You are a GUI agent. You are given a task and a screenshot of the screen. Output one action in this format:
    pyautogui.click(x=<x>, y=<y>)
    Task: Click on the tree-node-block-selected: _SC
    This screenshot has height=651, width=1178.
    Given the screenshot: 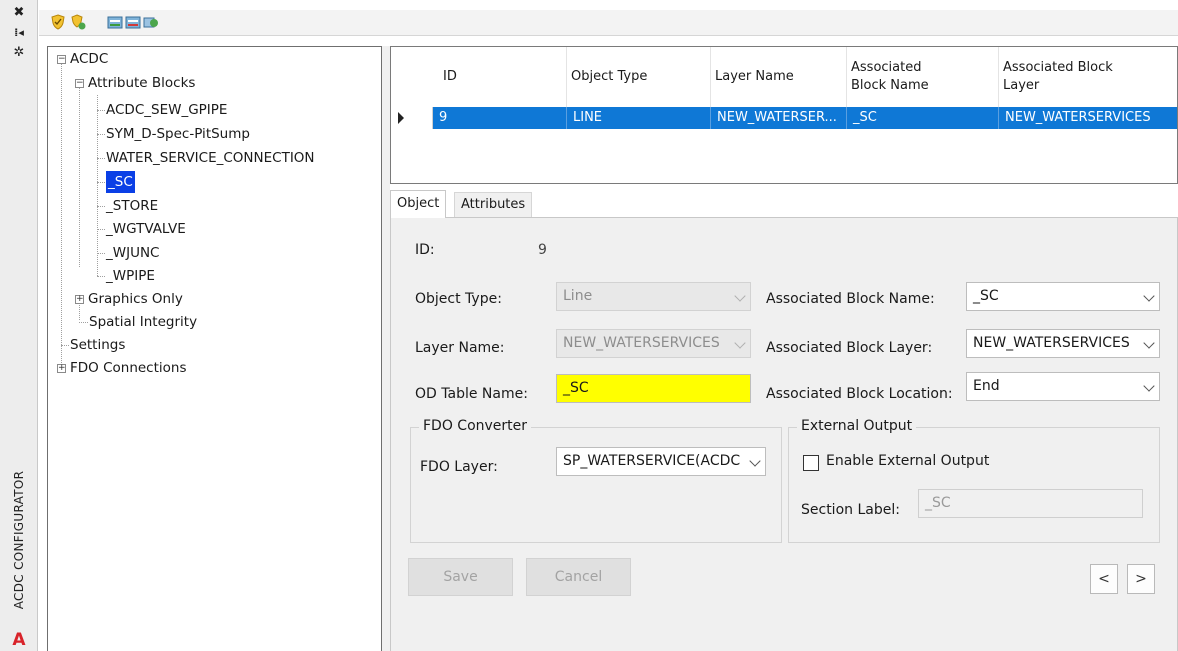 What is the action you would take?
    pyautogui.click(x=120, y=182)
    